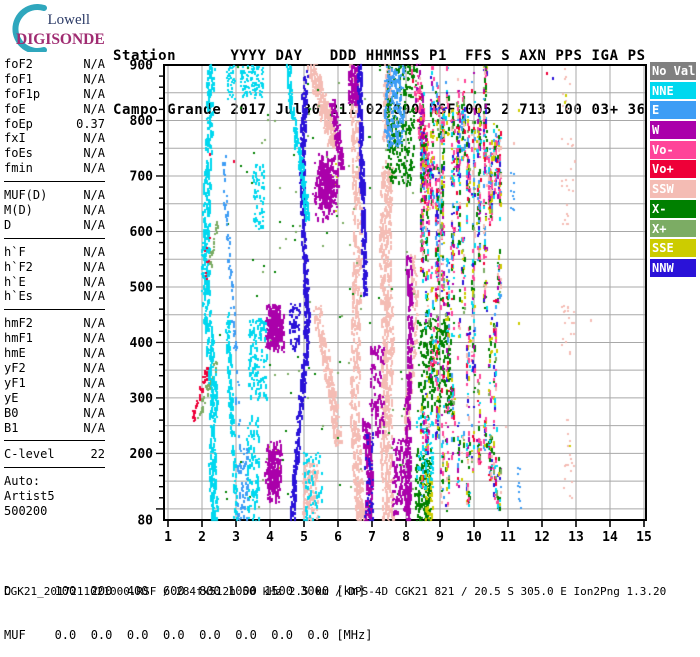 The height and width of the screenshot is (657, 700). I want to click on parameter-label: M(D), so click(18, 210).